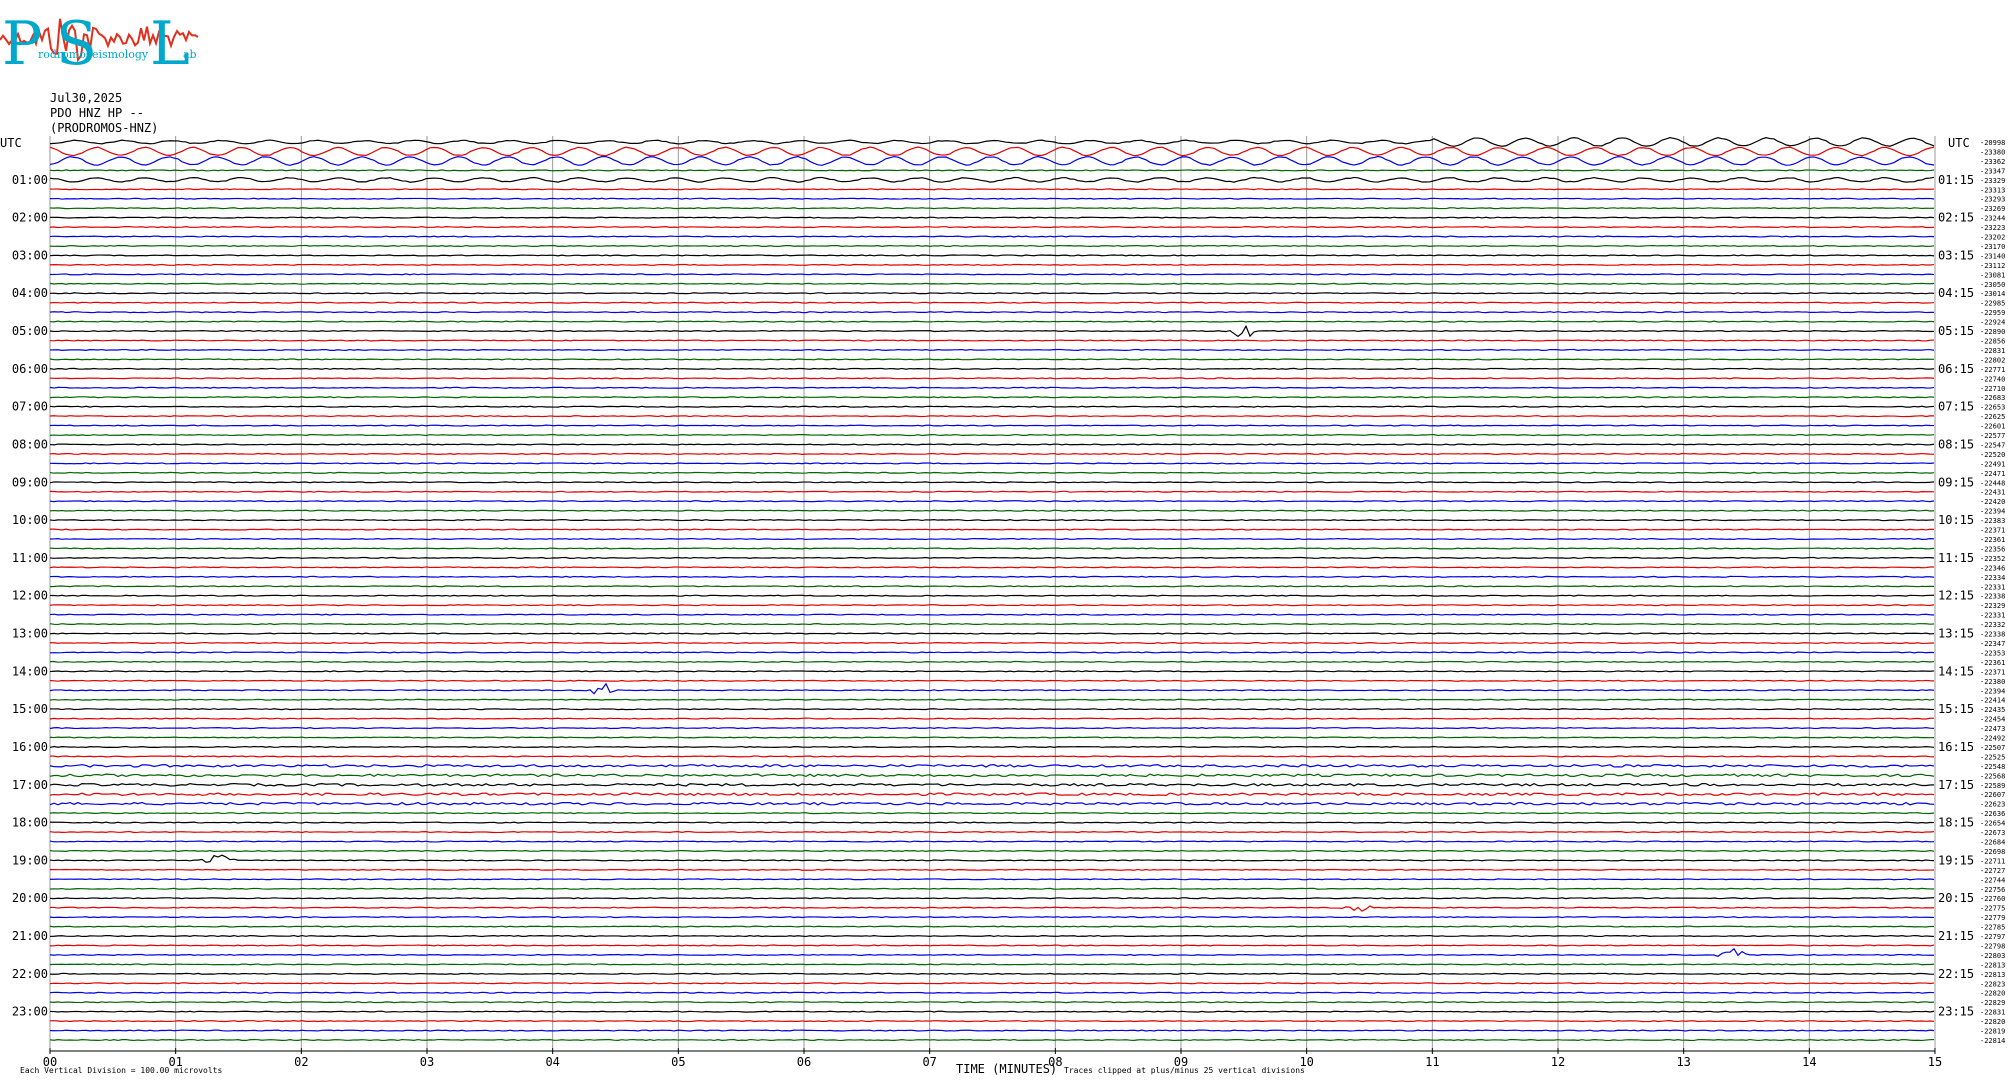 The height and width of the screenshot is (1080, 2010). I want to click on trace-offset-label: -22356, so click(1992, 549).